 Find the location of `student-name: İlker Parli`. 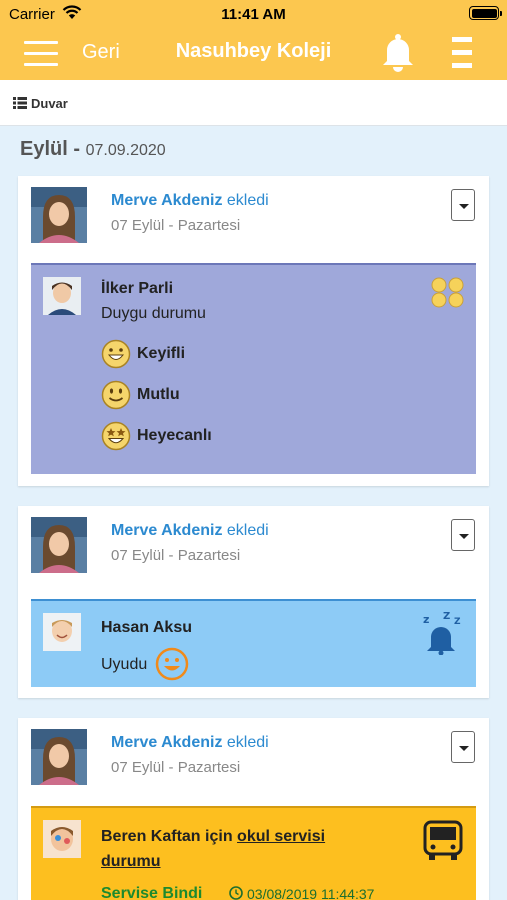

student-name: İlker Parli is located at coordinates (137, 289).